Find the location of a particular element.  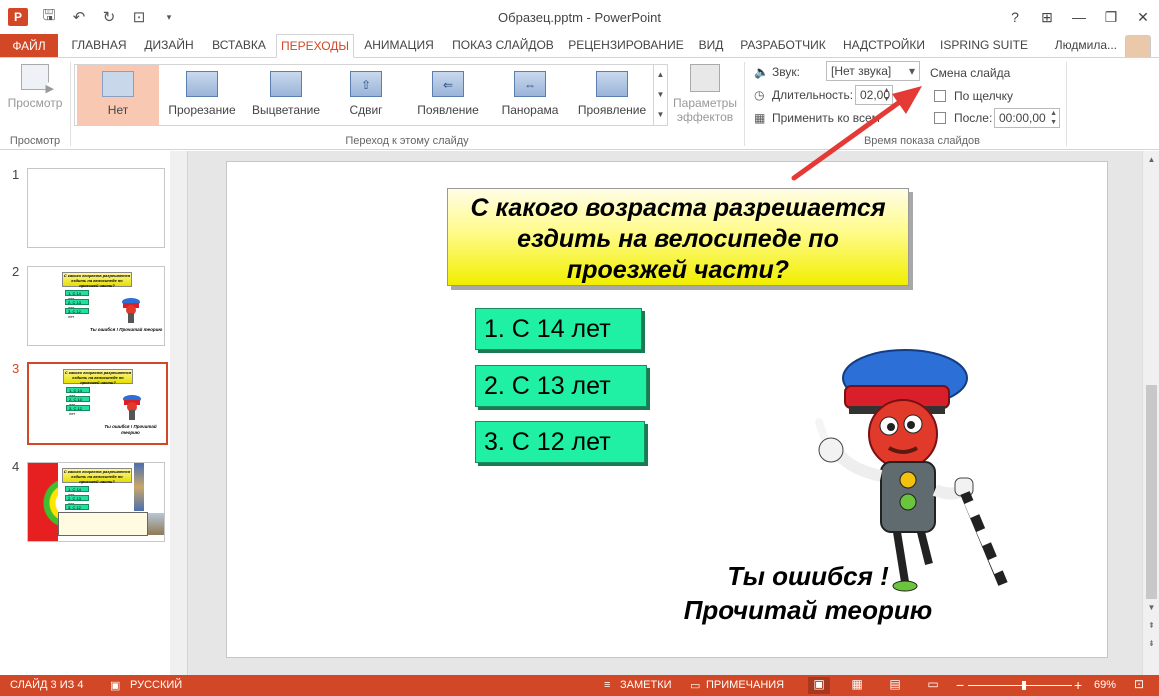

transition-reveal: Проявление is located at coordinates (612, 95).